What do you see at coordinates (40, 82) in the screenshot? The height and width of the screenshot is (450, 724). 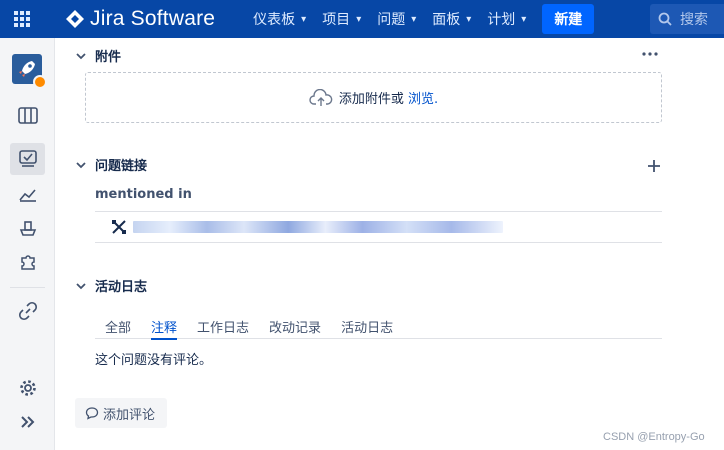 I see `project-type-badge` at bounding box center [40, 82].